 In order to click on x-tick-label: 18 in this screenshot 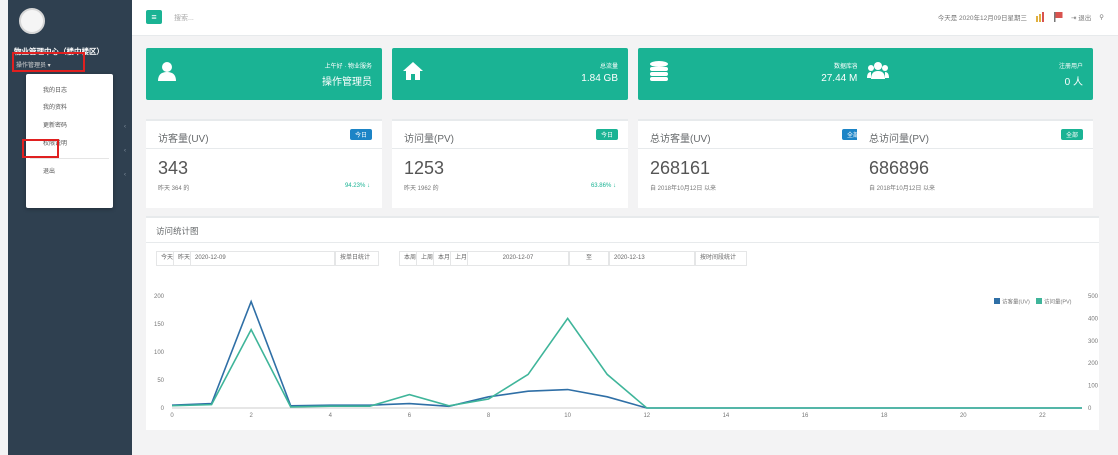, I will do `click(884, 416)`.